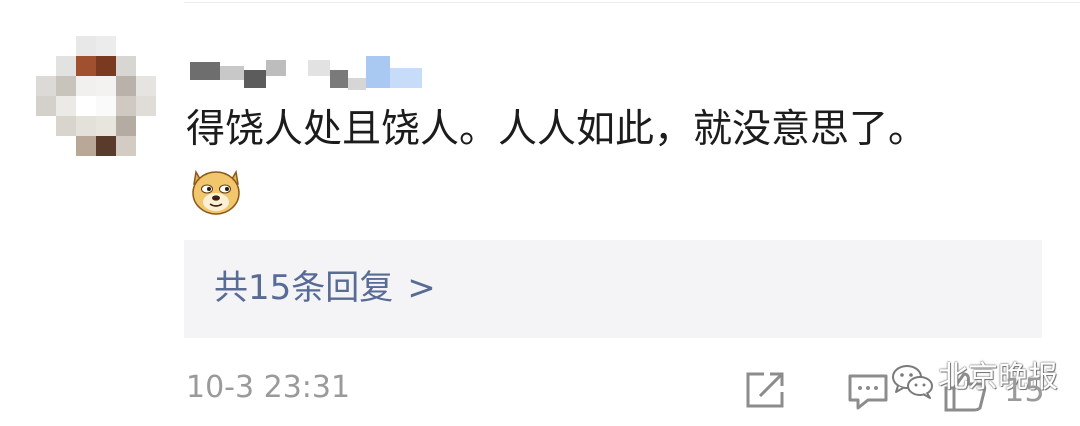 This screenshot has width=1080, height=426. I want to click on replies-label: 共15条回复, so click(304, 288).